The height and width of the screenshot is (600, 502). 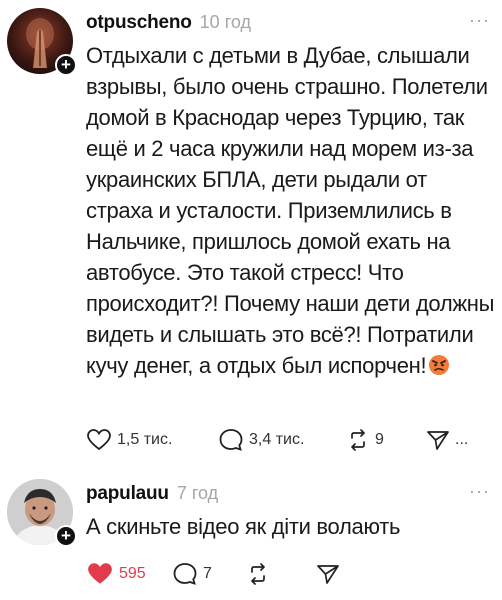 I want to click on like-button: 595, so click(x=129, y=574).